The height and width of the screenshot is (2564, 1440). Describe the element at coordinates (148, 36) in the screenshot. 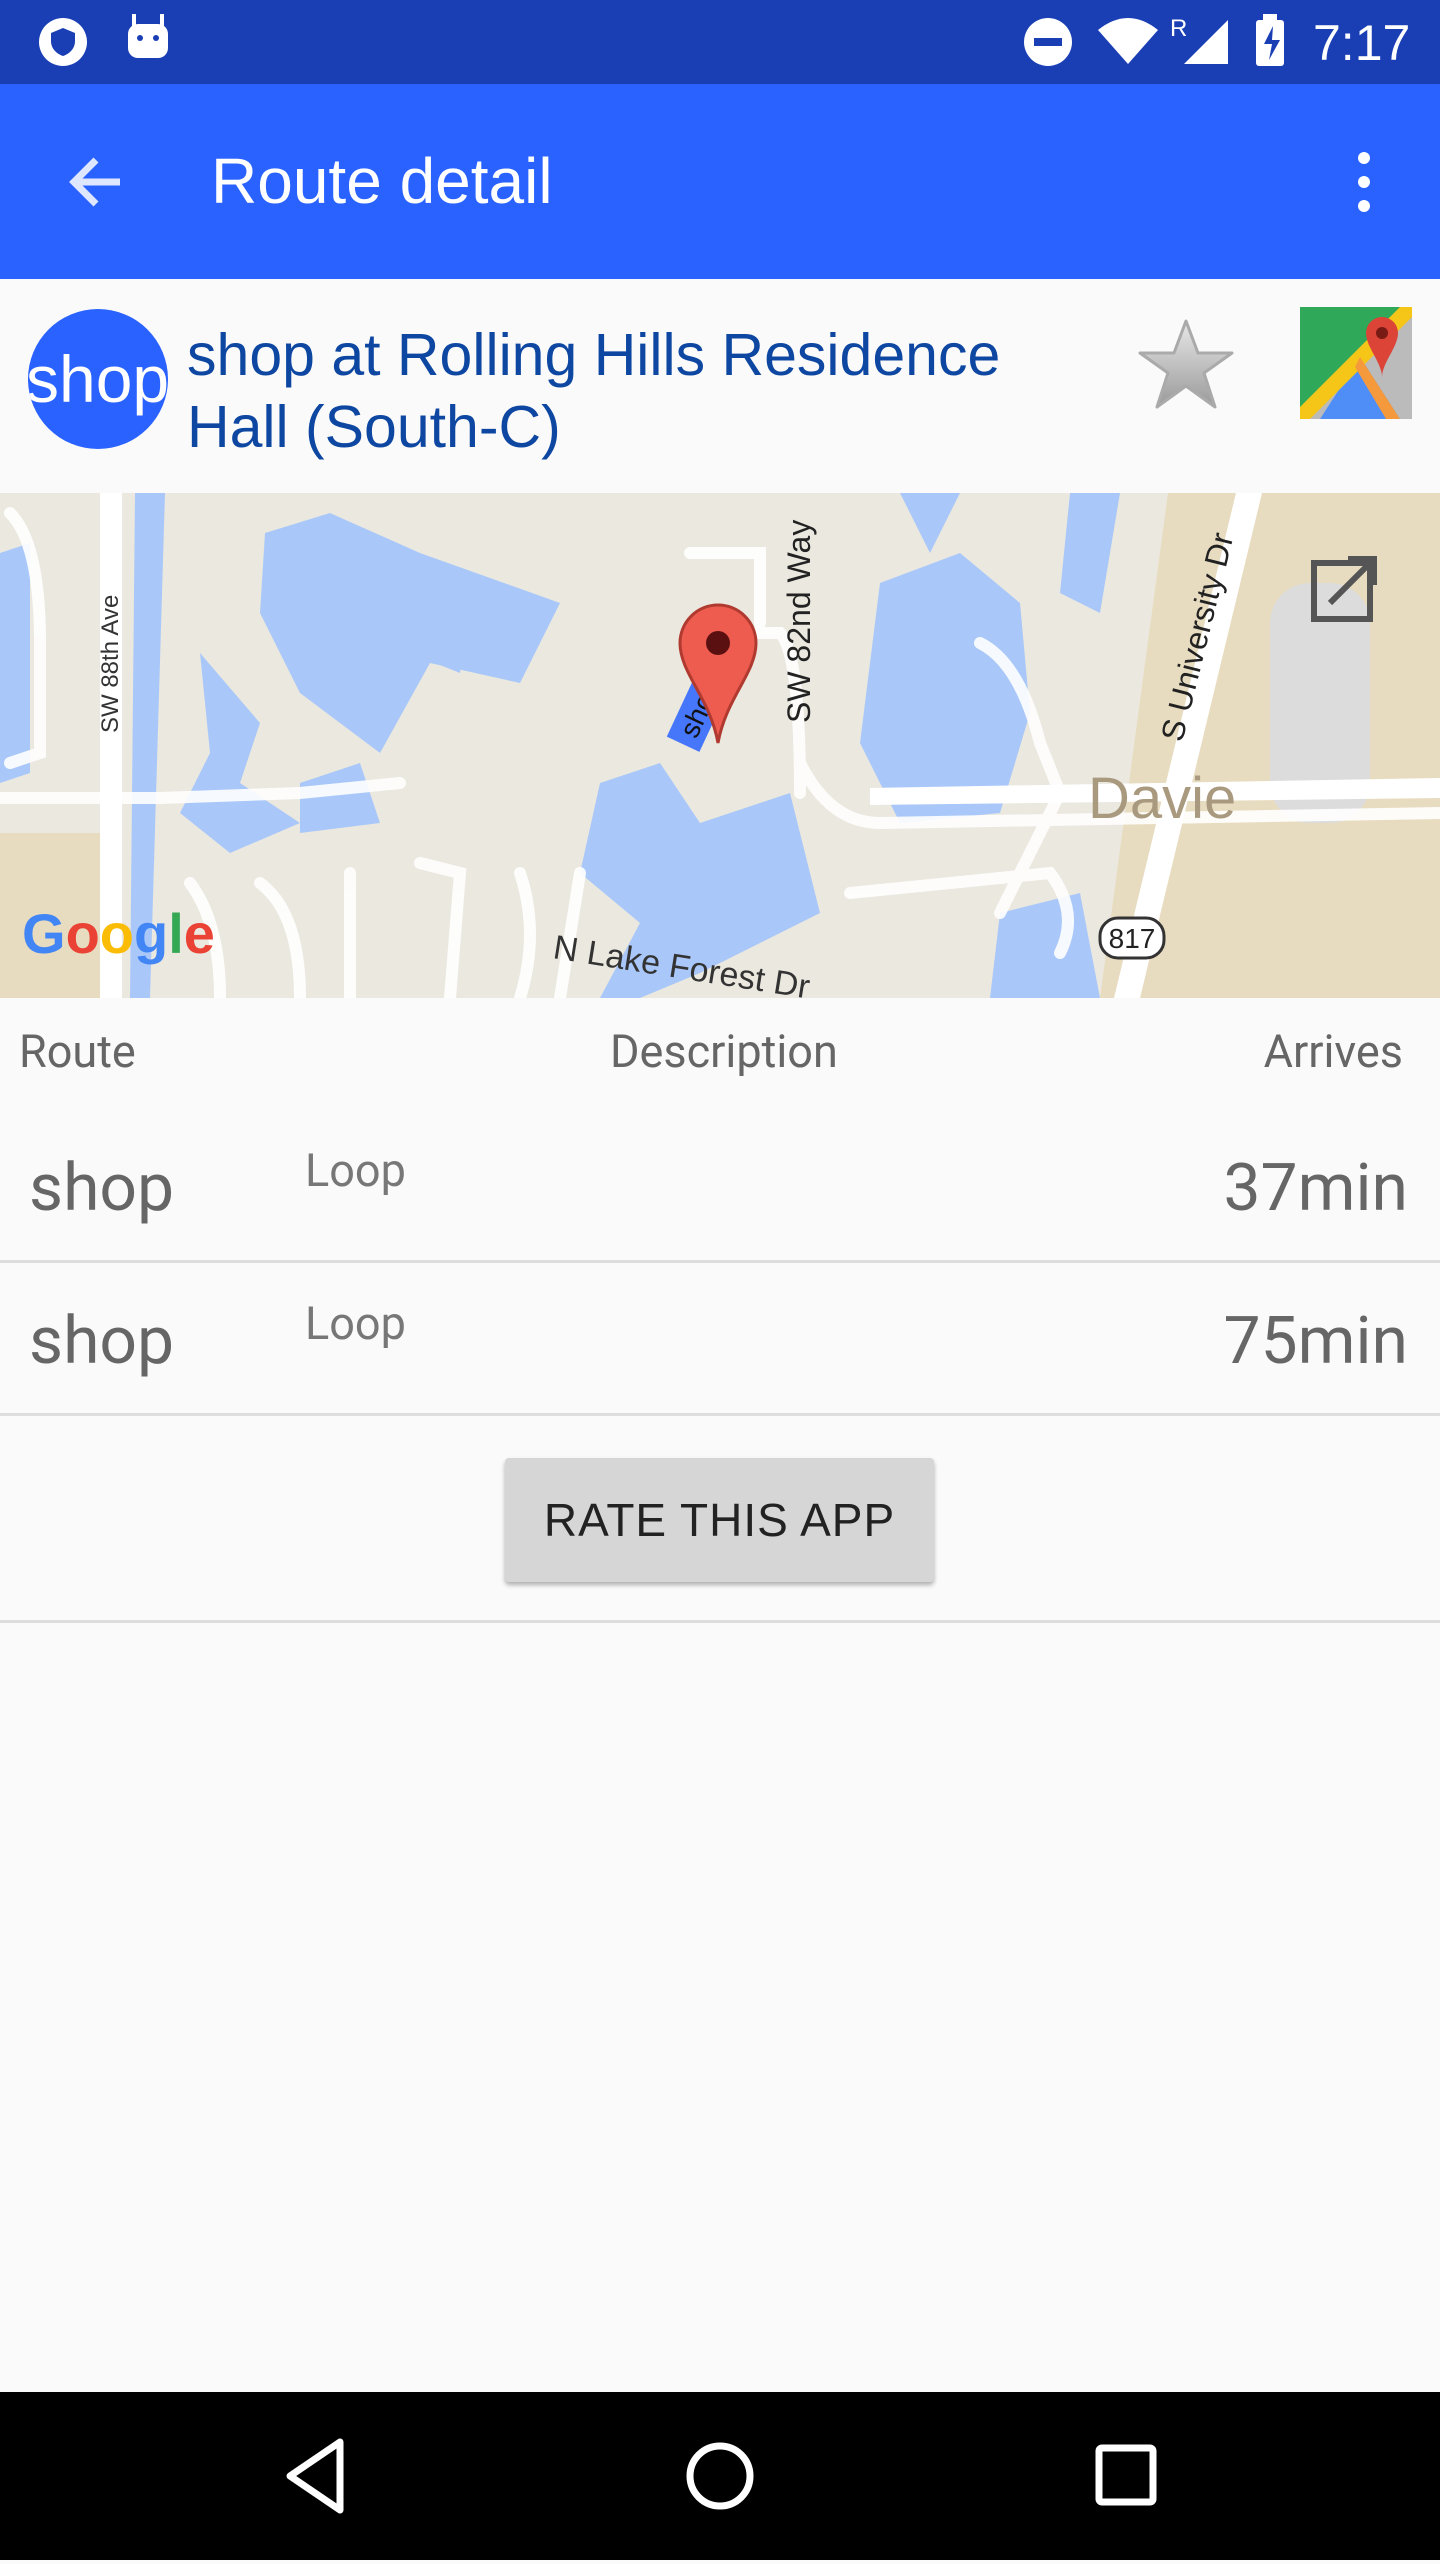

I see `android-icon` at that location.